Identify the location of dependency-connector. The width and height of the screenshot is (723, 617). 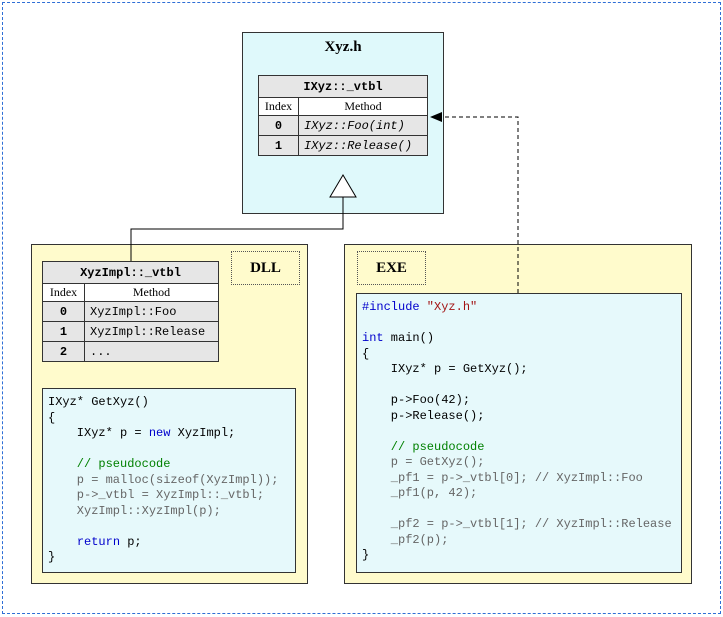
(479, 204).